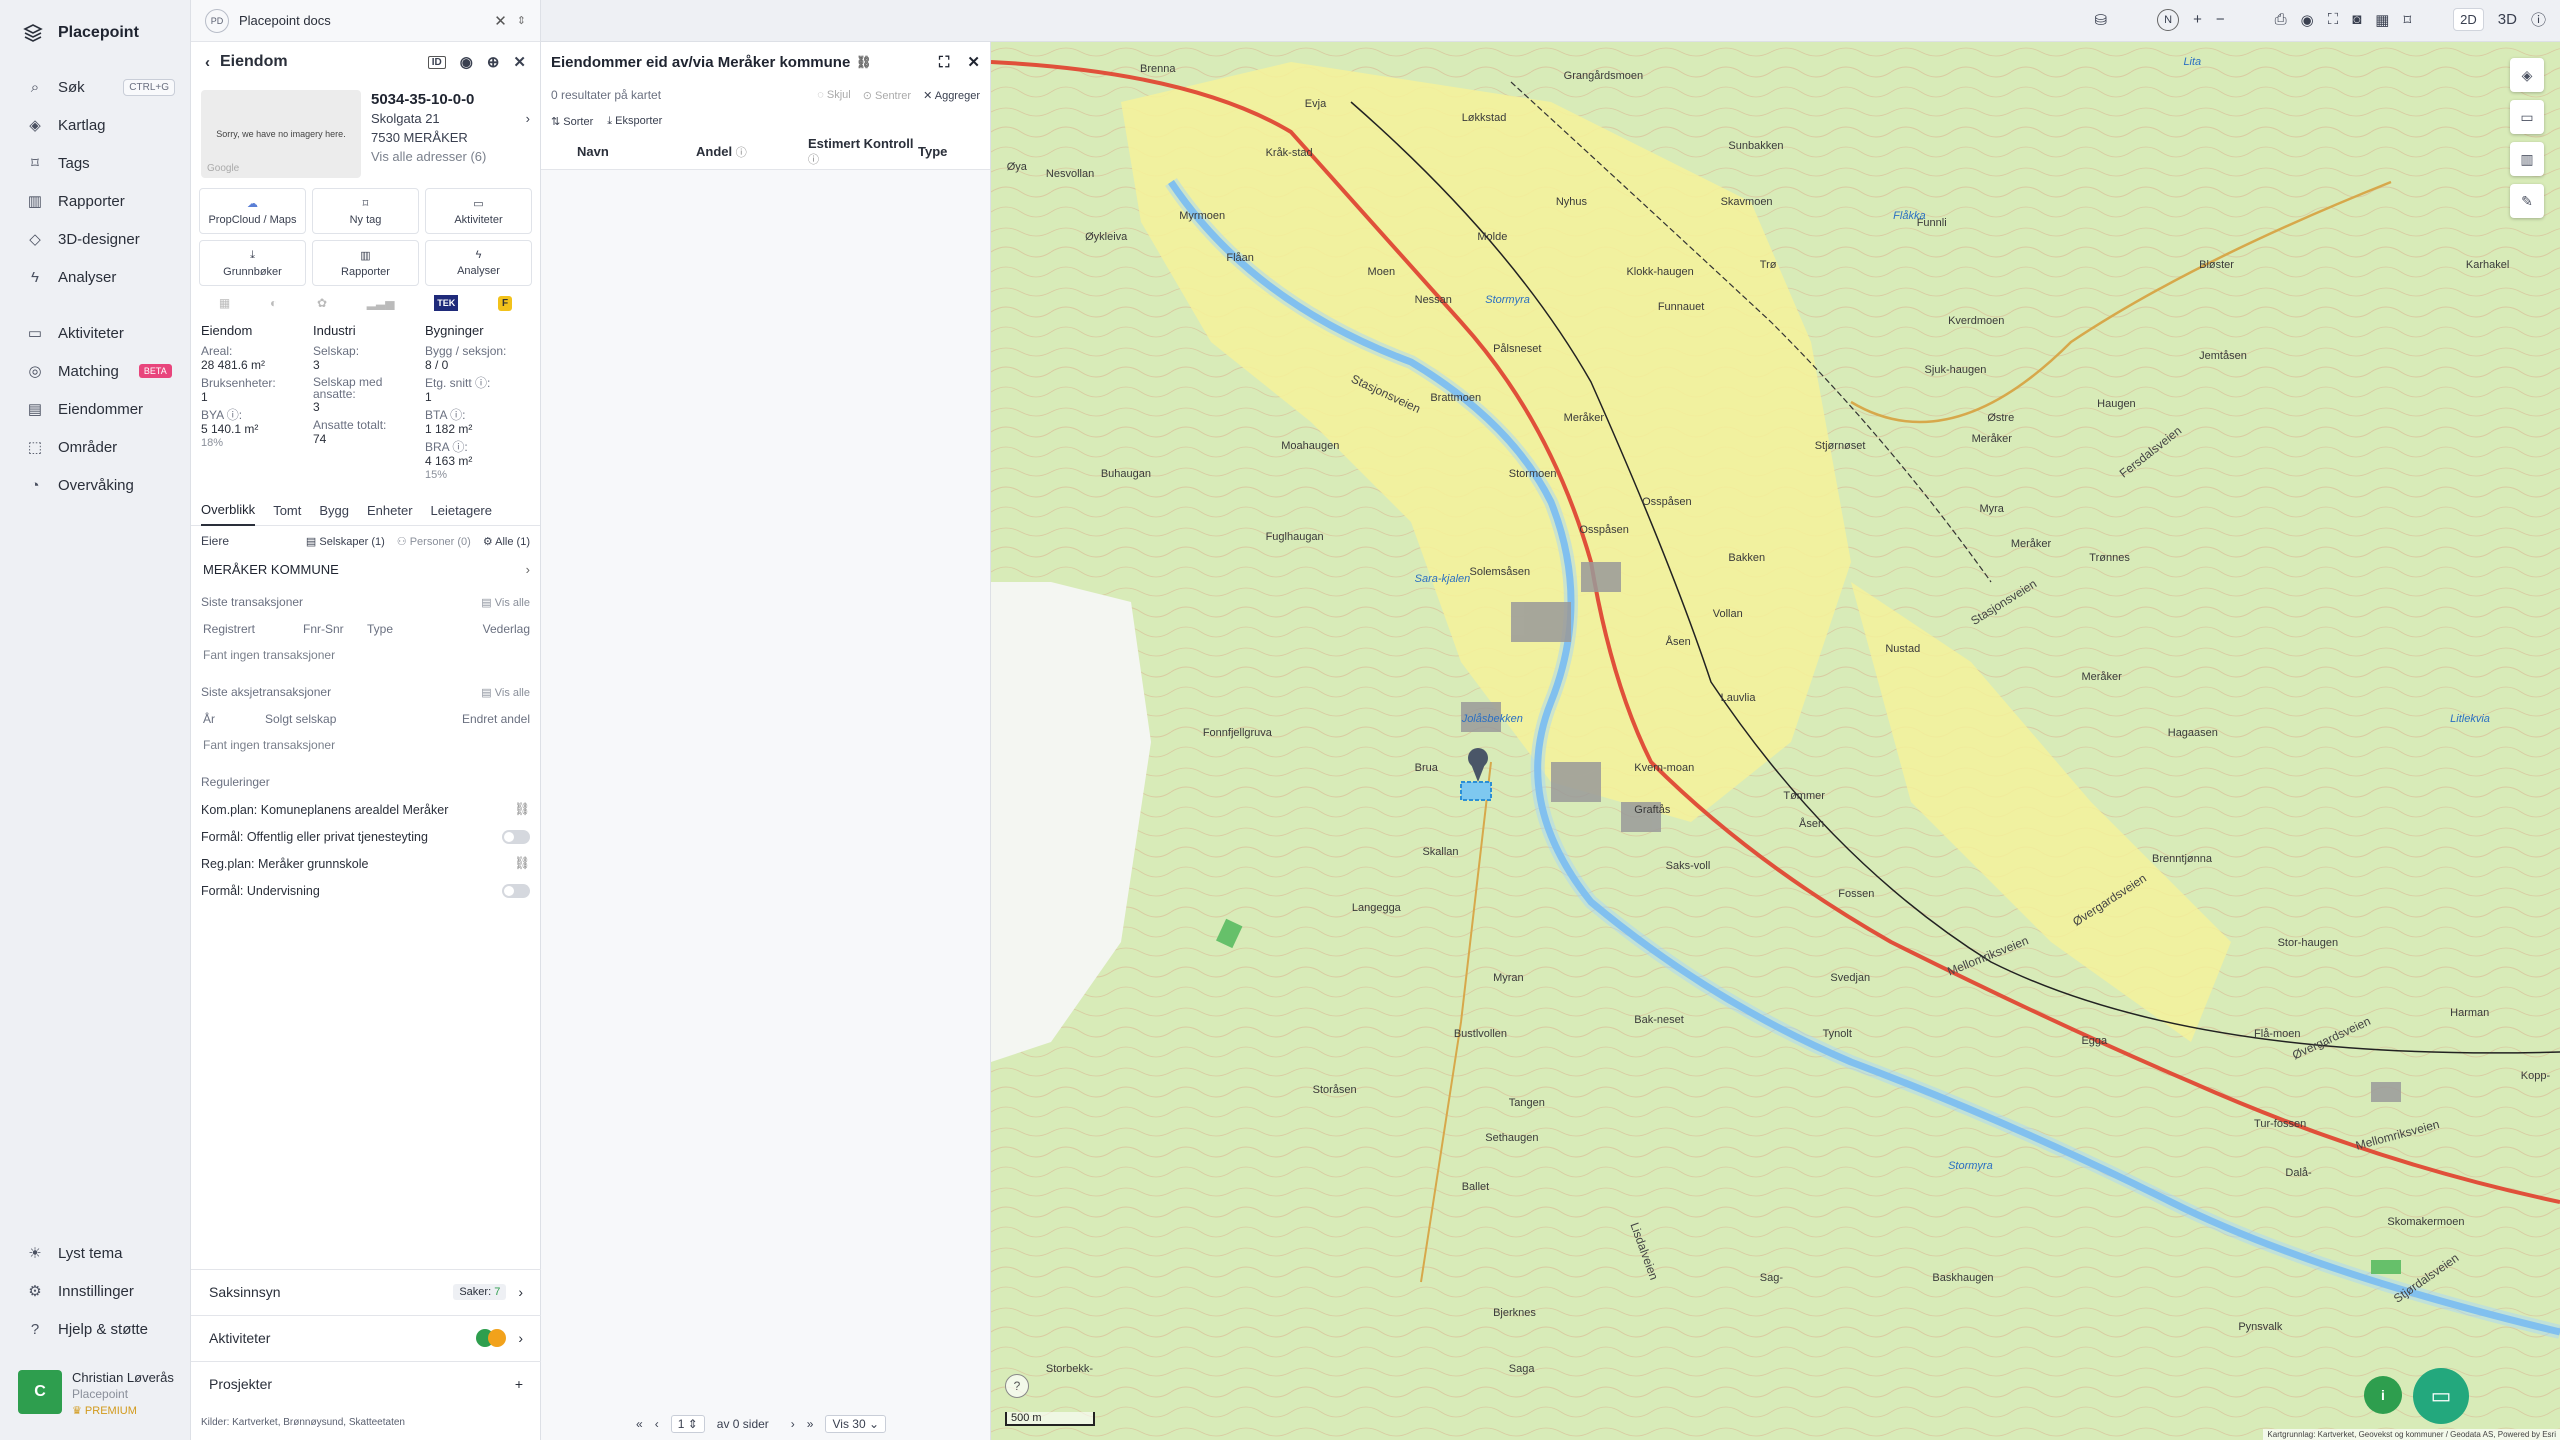 This screenshot has width=2560, height=1440. What do you see at coordinates (95, 1291) in the screenshot?
I see `nav-item-settings: ⚙ Innstillinger` at bounding box center [95, 1291].